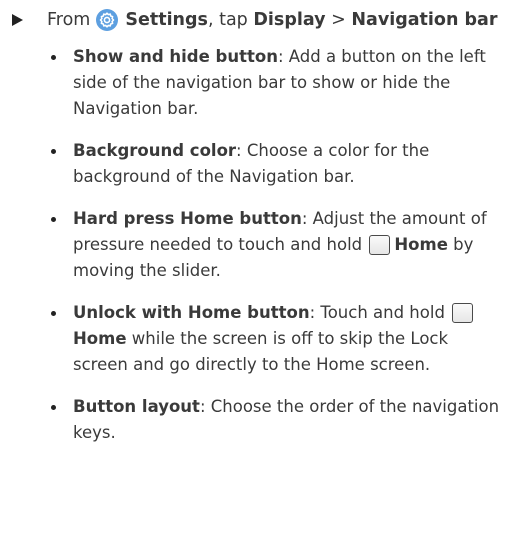  What do you see at coordinates (17, 20) in the screenshot?
I see `triangle-right-icon` at bounding box center [17, 20].